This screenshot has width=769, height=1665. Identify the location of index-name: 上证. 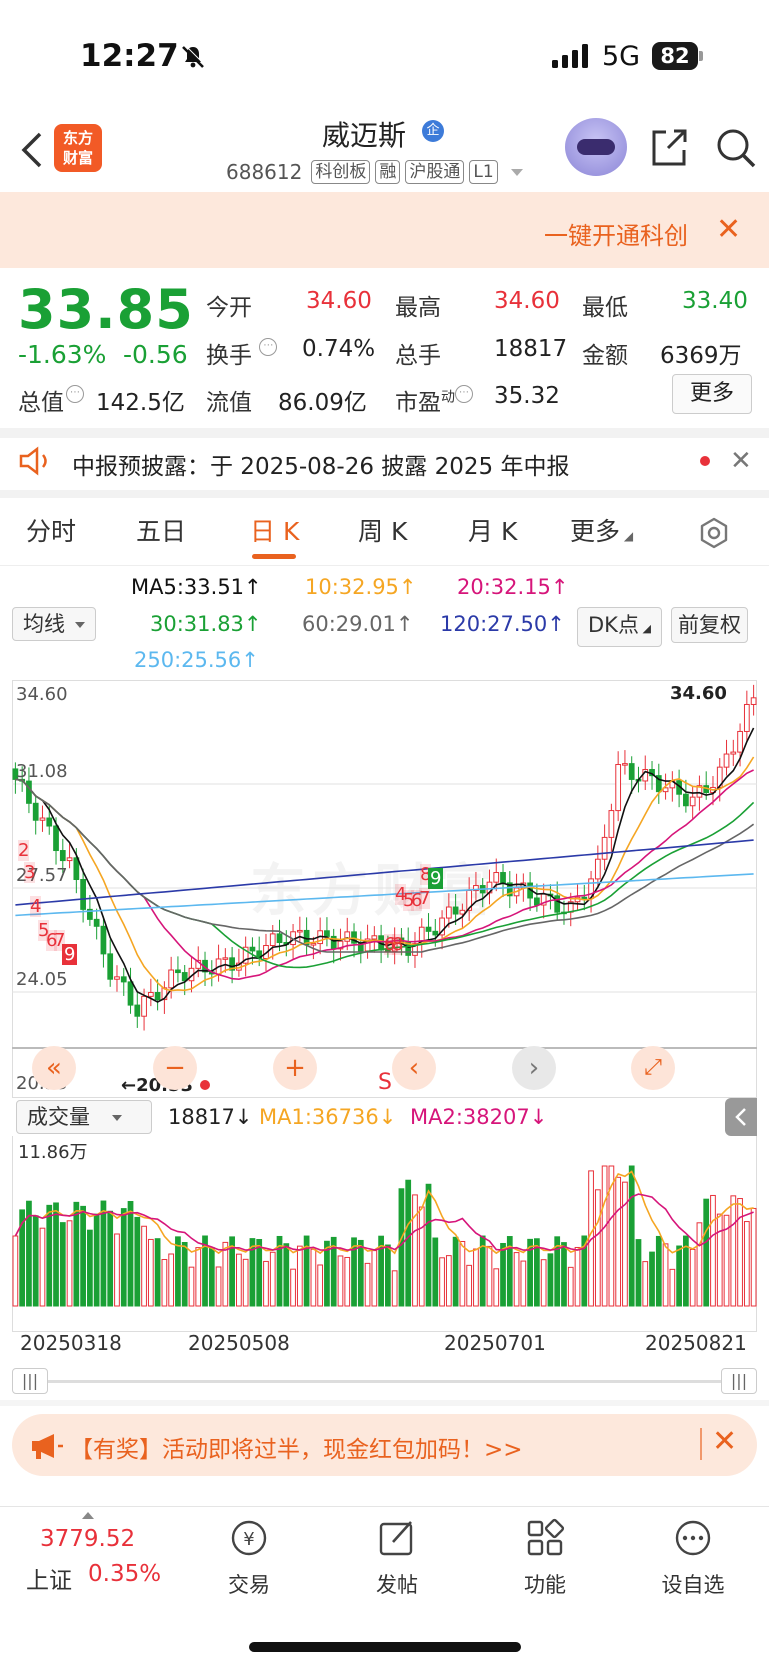
(49, 1578).